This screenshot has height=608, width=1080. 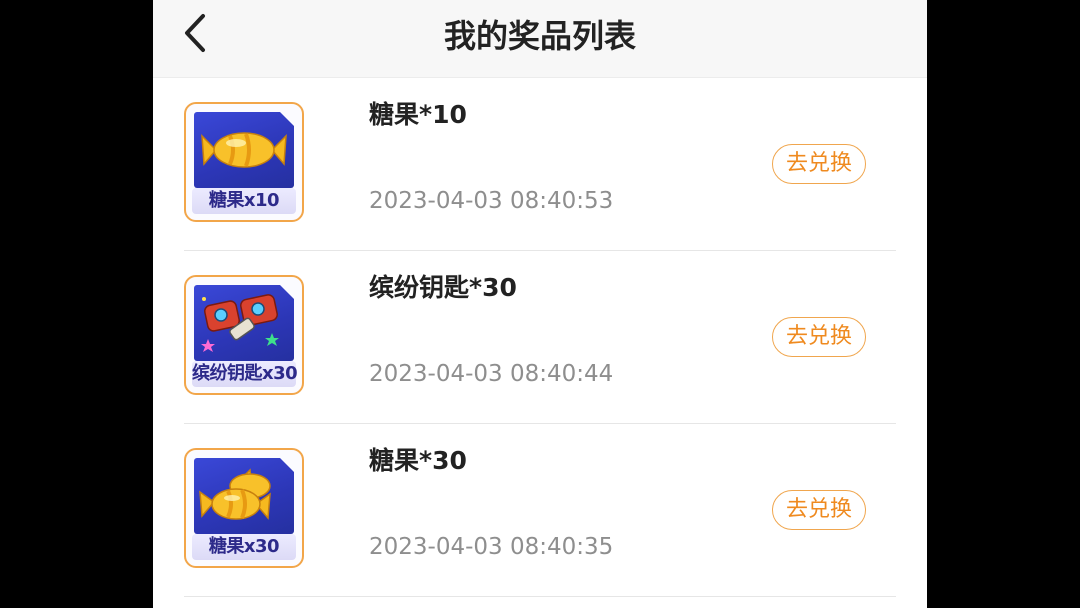 I want to click on prize-timestamp: 2023-04-03 08:40:35, so click(x=491, y=547).